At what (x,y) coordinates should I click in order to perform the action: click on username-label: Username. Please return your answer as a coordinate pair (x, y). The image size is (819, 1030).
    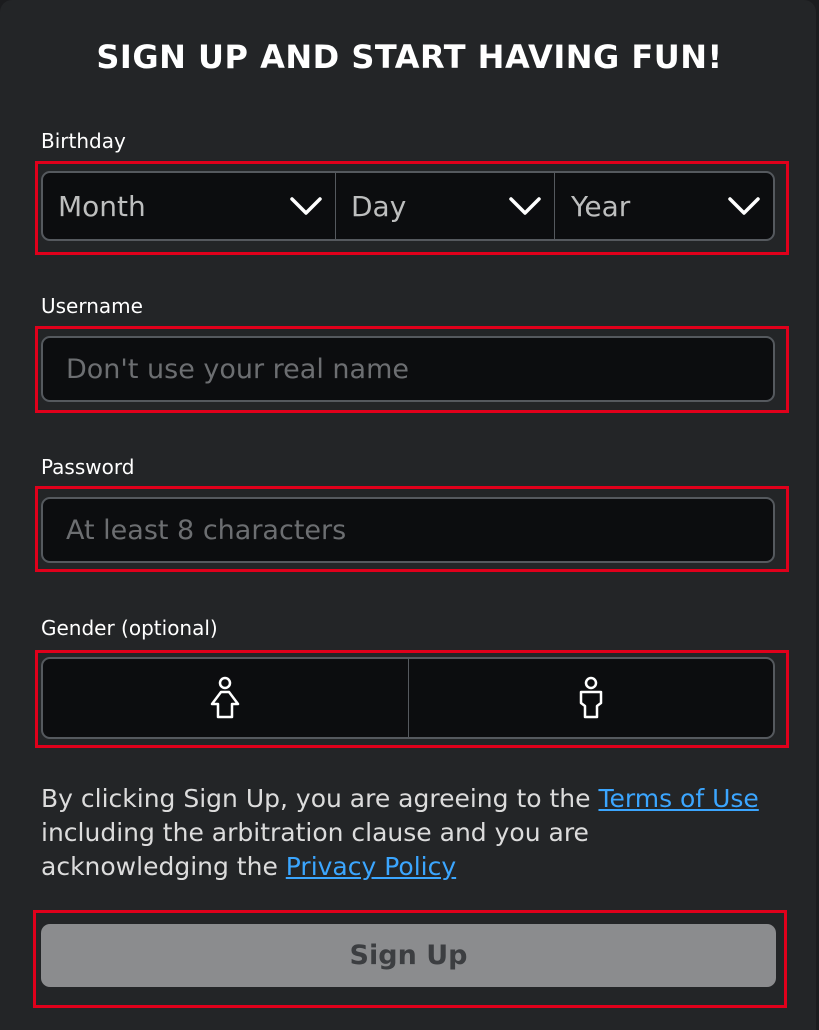
    Looking at the image, I should click on (92, 306).